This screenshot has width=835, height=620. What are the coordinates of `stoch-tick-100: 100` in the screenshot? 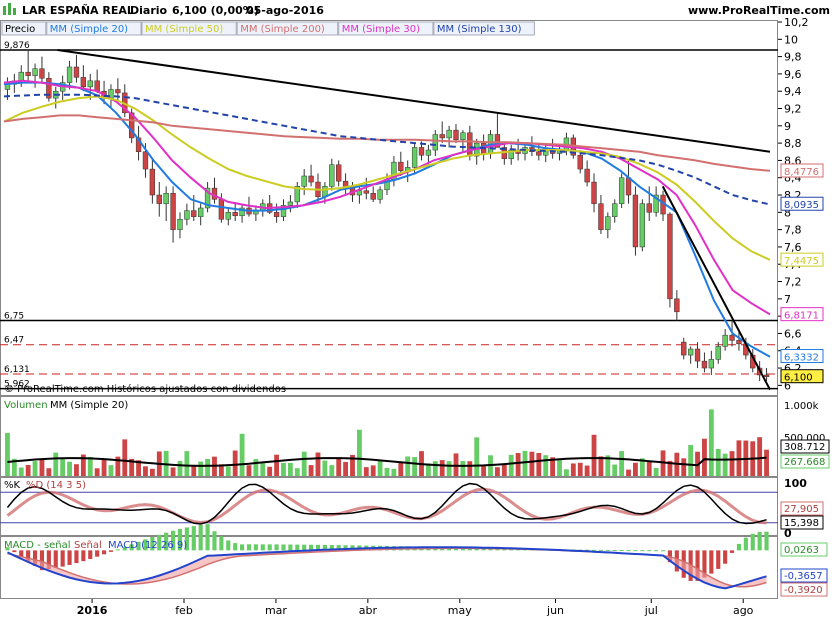 It's located at (795, 483).